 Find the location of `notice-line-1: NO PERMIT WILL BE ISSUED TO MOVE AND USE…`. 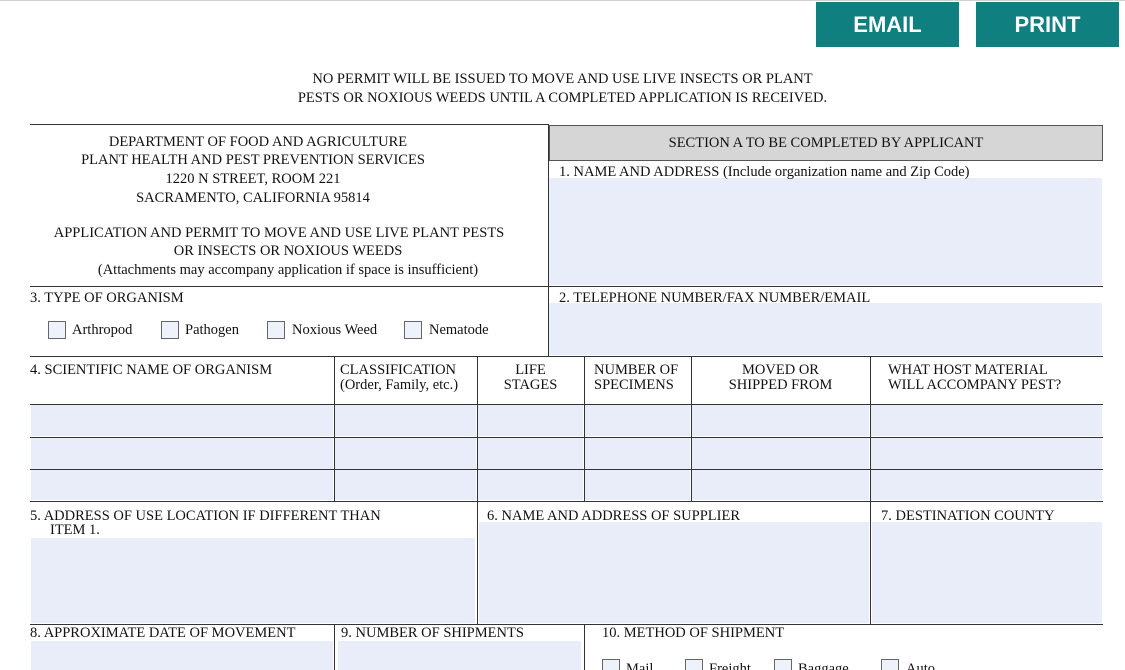

notice-line-1: NO PERMIT WILL BE ISSUED TO MOVE AND USE… is located at coordinates (562, 79).